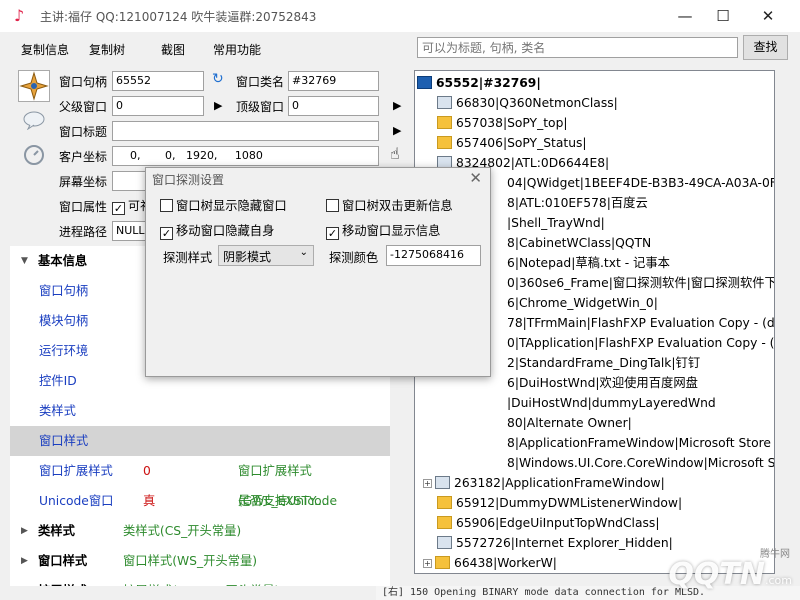 The width and height of the screenshot is (800, 600). What do you see at coordinates (245, 131) in the screenshot?
I see `window-title-field` at bounding box center [245, 131].